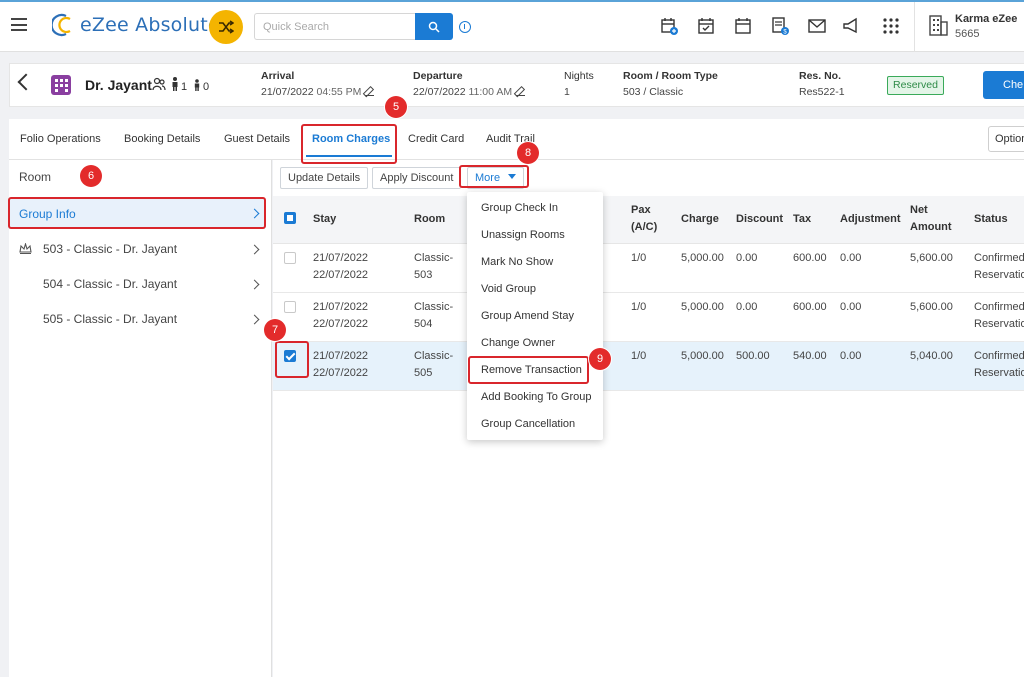 Image resolution: width=1024 pixels, height=677 pixels. I want to click on options-button: Option, so click(1006, 139).